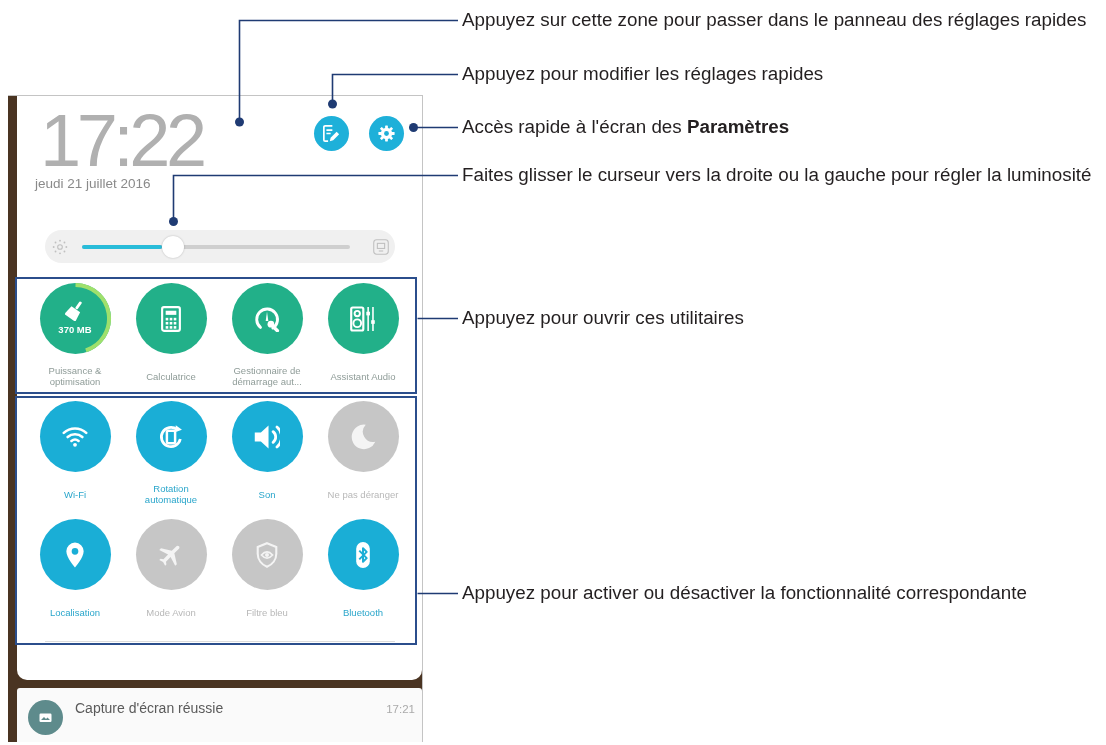 The image size is (1106, 745). What do you see at coordinates (643, 74) in the screenshot?
I see `callout-text: Appuyez pour modifier les réglages rapides` at bounding box center [643, 74].